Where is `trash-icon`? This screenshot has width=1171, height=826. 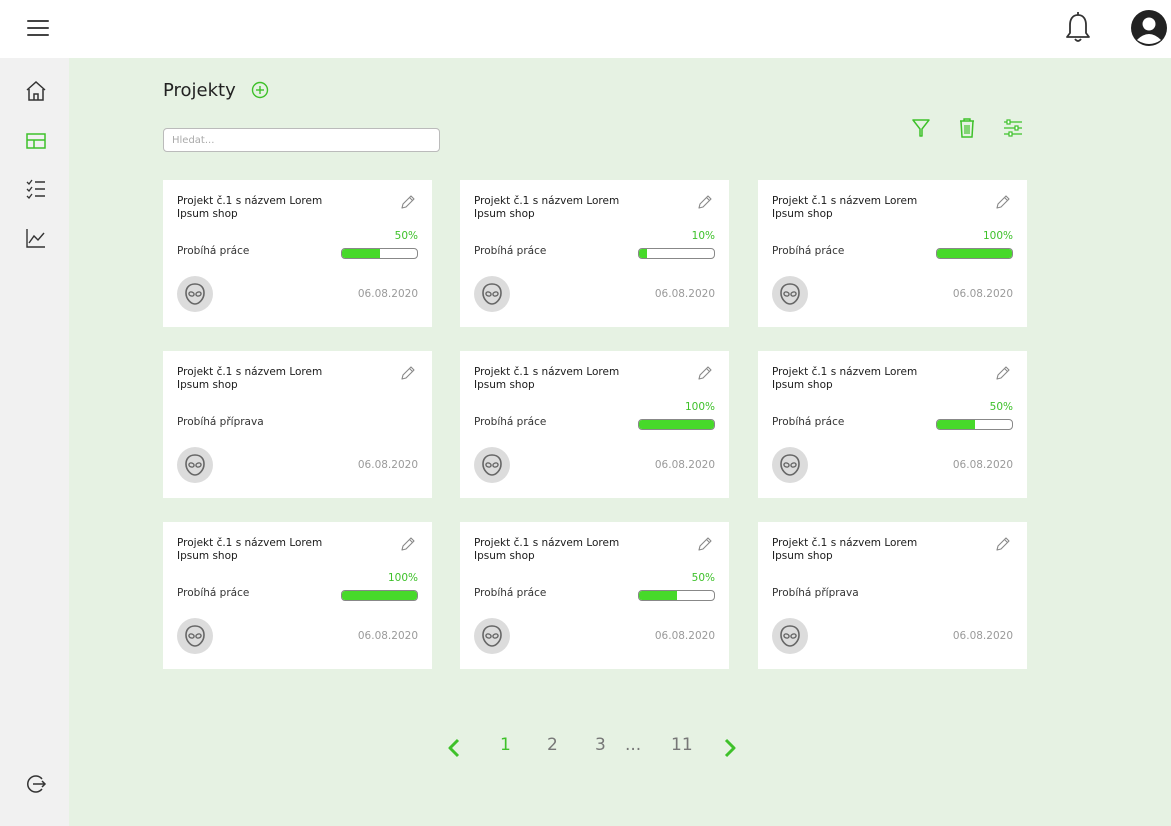 trash-icon is located at coordinates (967, 128).